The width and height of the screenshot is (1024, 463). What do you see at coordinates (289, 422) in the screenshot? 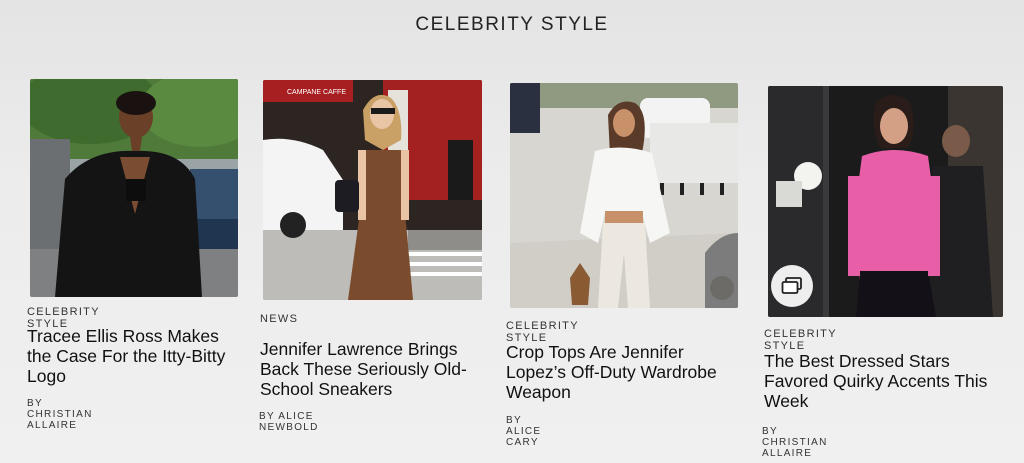
I see `article-byline: BY ALICE NEWBOLD` at bounding box center [289, 422].